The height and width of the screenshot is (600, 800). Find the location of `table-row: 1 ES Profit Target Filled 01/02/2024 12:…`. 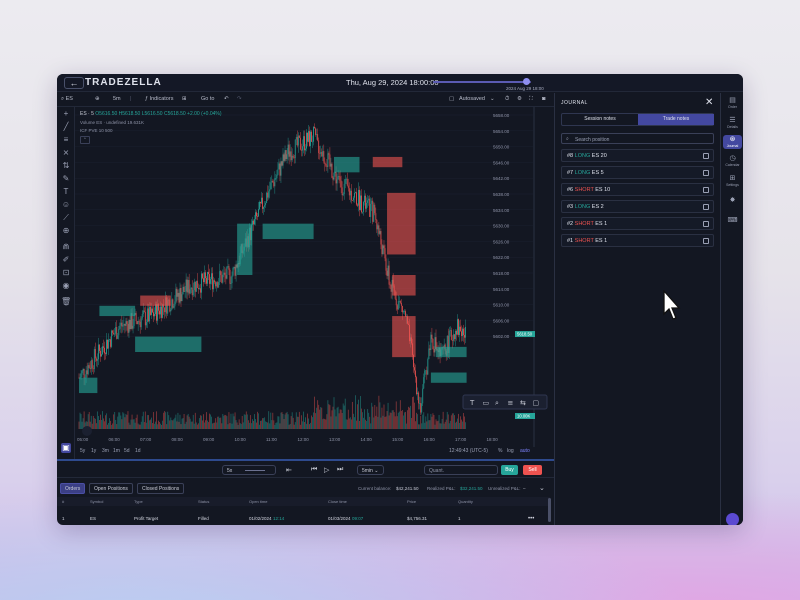

table-row: 1 ES Profit Target Filled 01/02/2024 12:… is located at coordinates (303, 519).